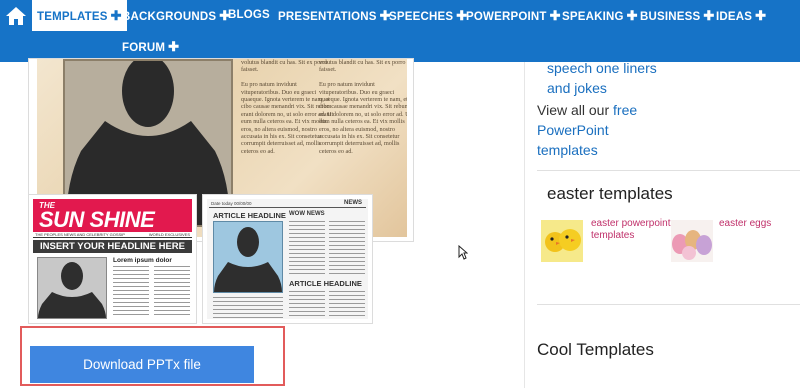  I want to click on easter-eggs-image, so click(692, 241).